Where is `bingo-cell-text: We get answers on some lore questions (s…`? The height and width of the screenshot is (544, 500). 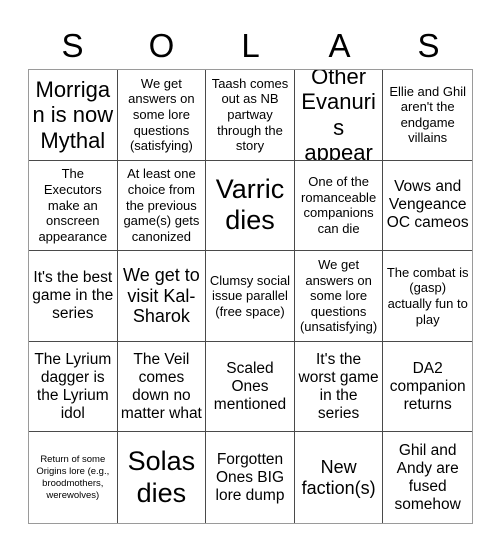 bingo-cell-text: We get answers on some lore questions (s… is located at coordinates (161, 114).